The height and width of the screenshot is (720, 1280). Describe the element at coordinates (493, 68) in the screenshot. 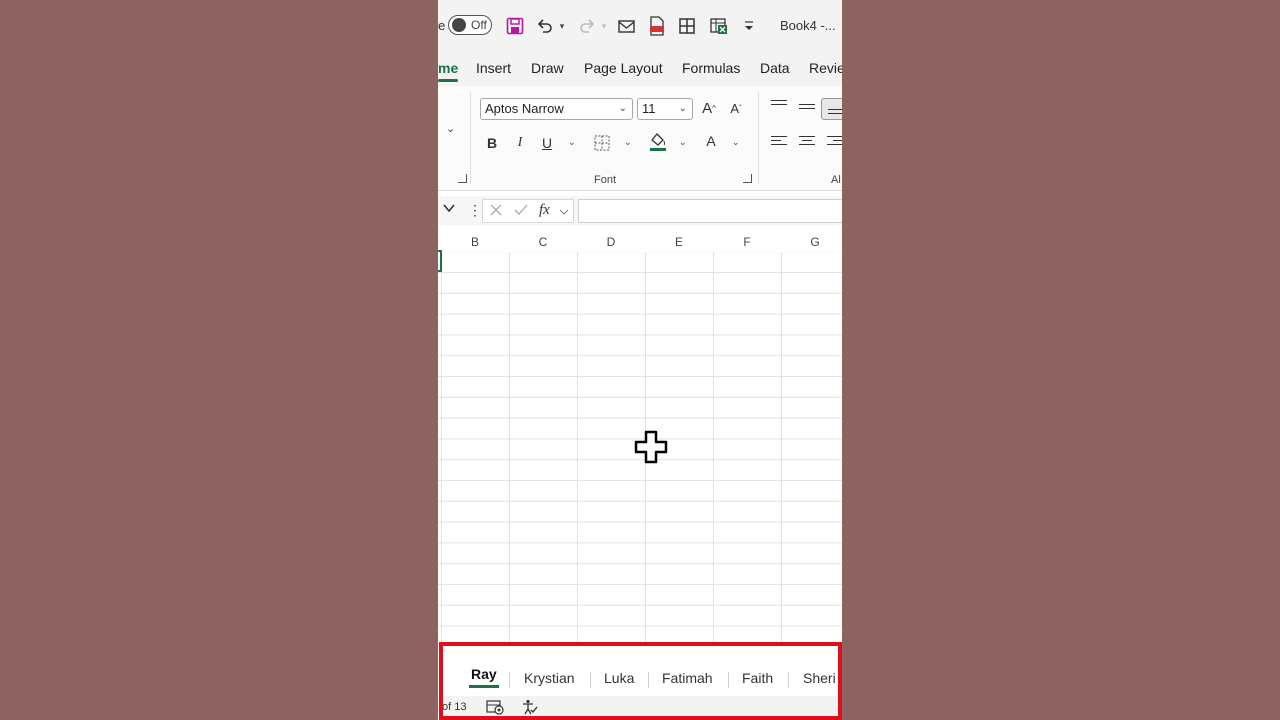

I see `tab-insert: Insert` at that location.